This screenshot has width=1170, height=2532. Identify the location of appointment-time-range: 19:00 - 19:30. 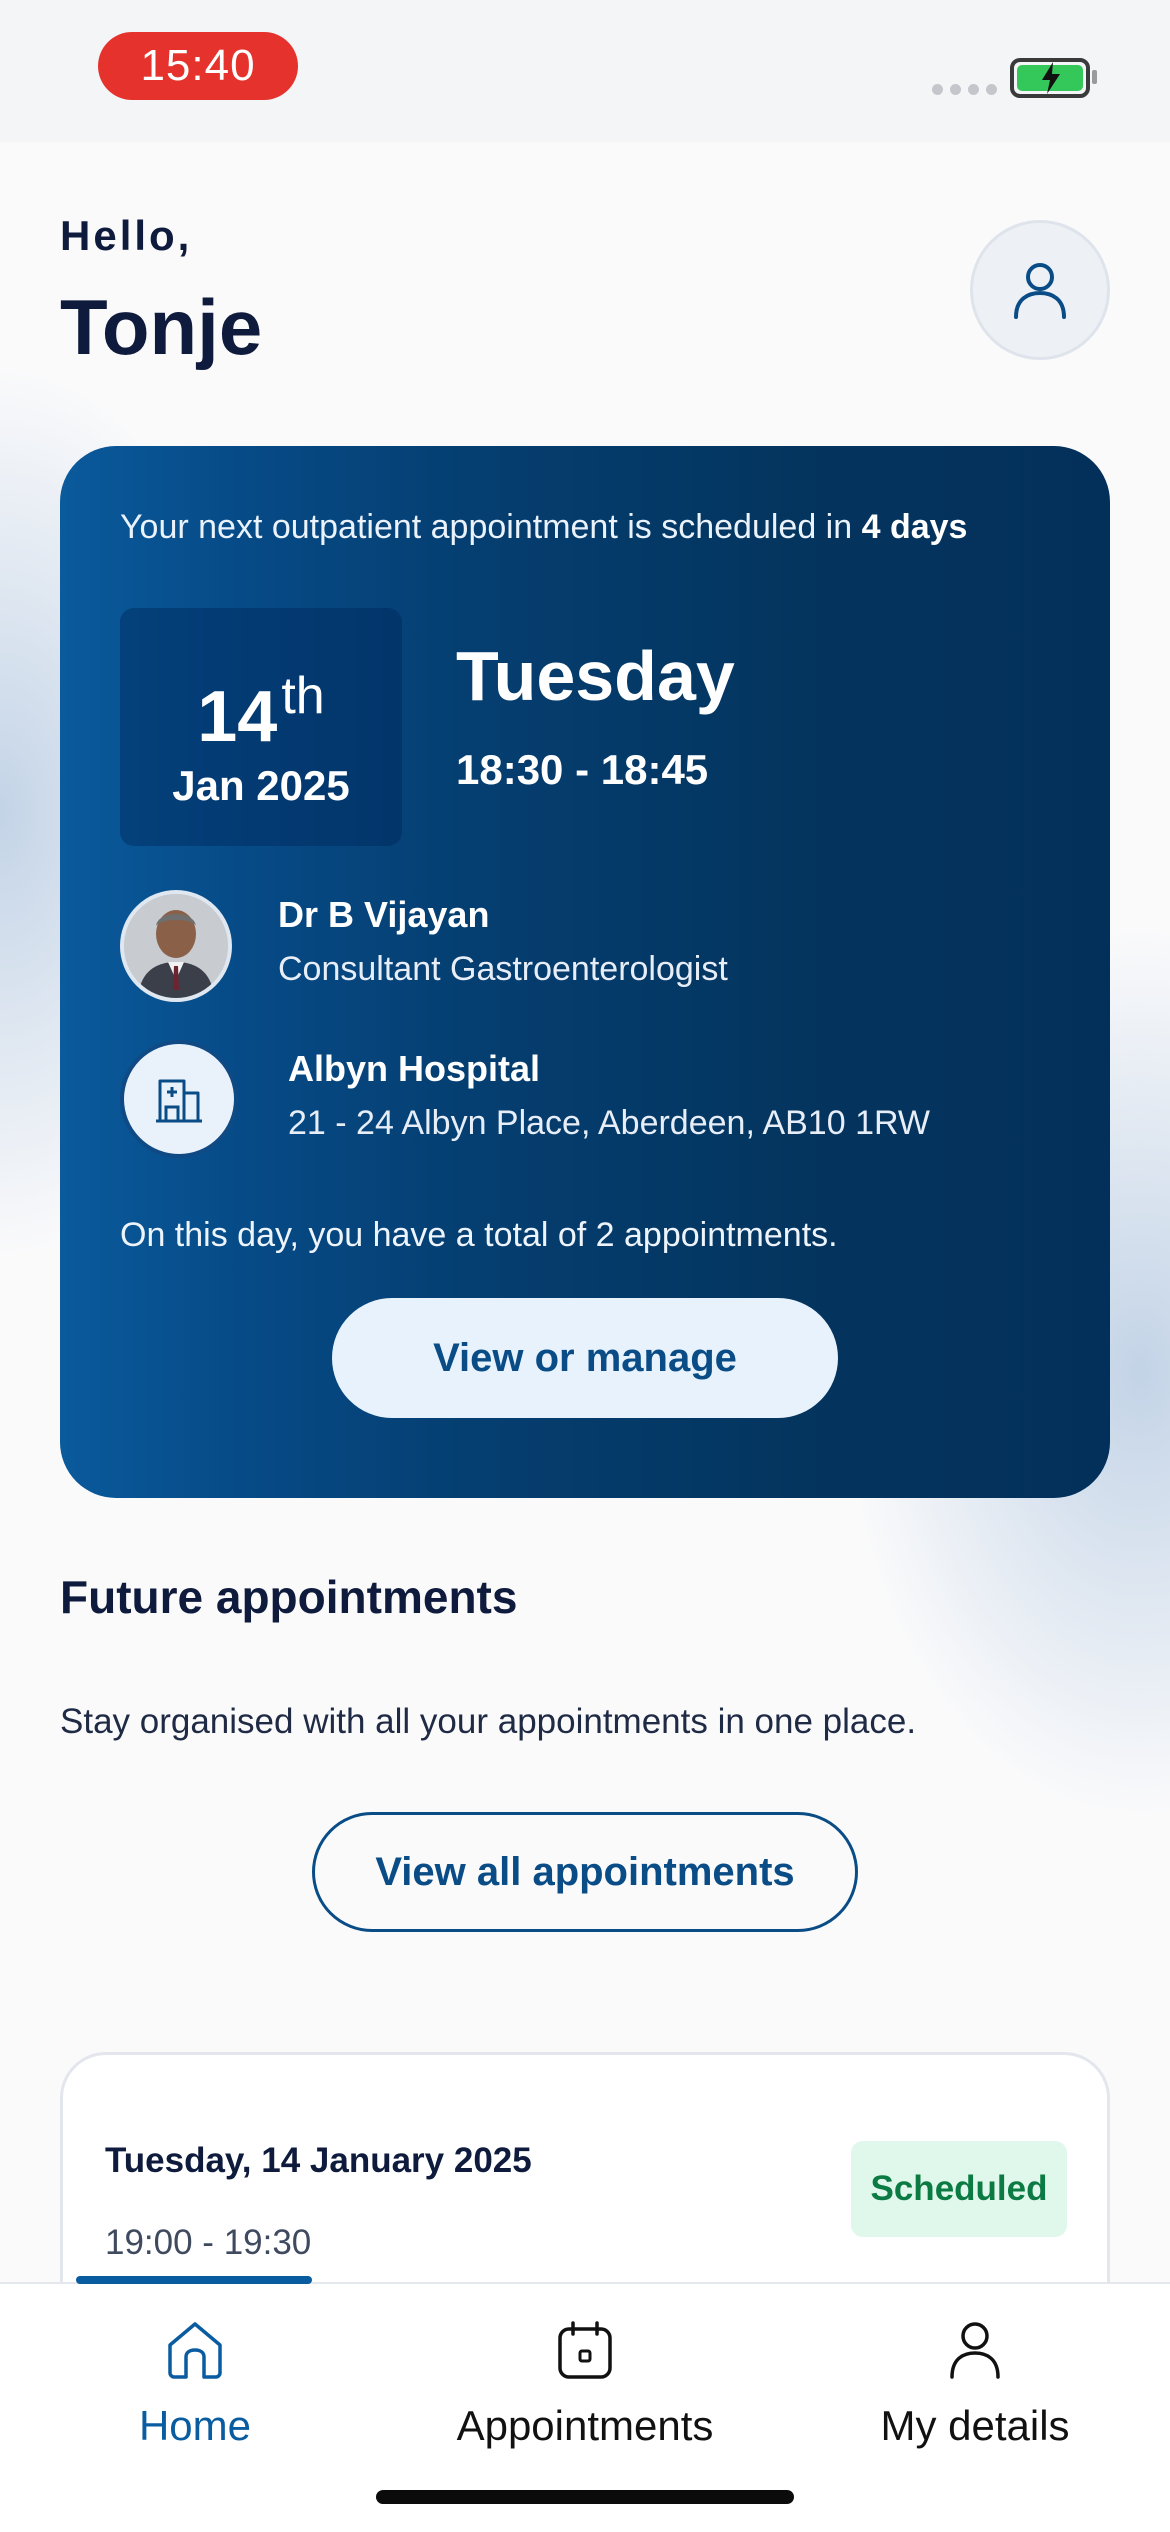
(208, 2242).